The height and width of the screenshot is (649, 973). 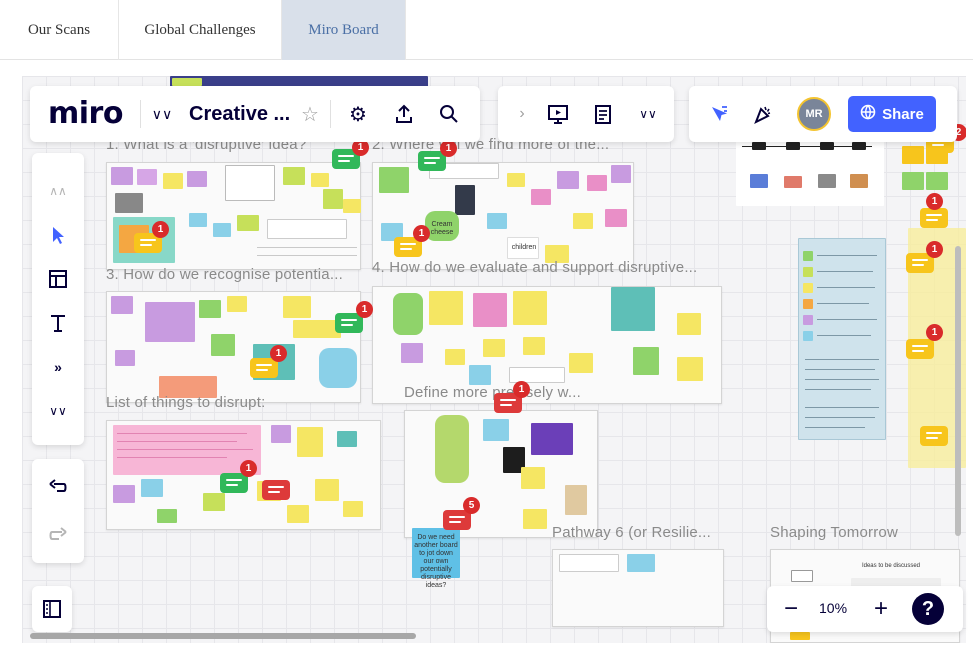 I want to click on chevron-double-down-icon: ∨∨, so click(x=648, y=114).